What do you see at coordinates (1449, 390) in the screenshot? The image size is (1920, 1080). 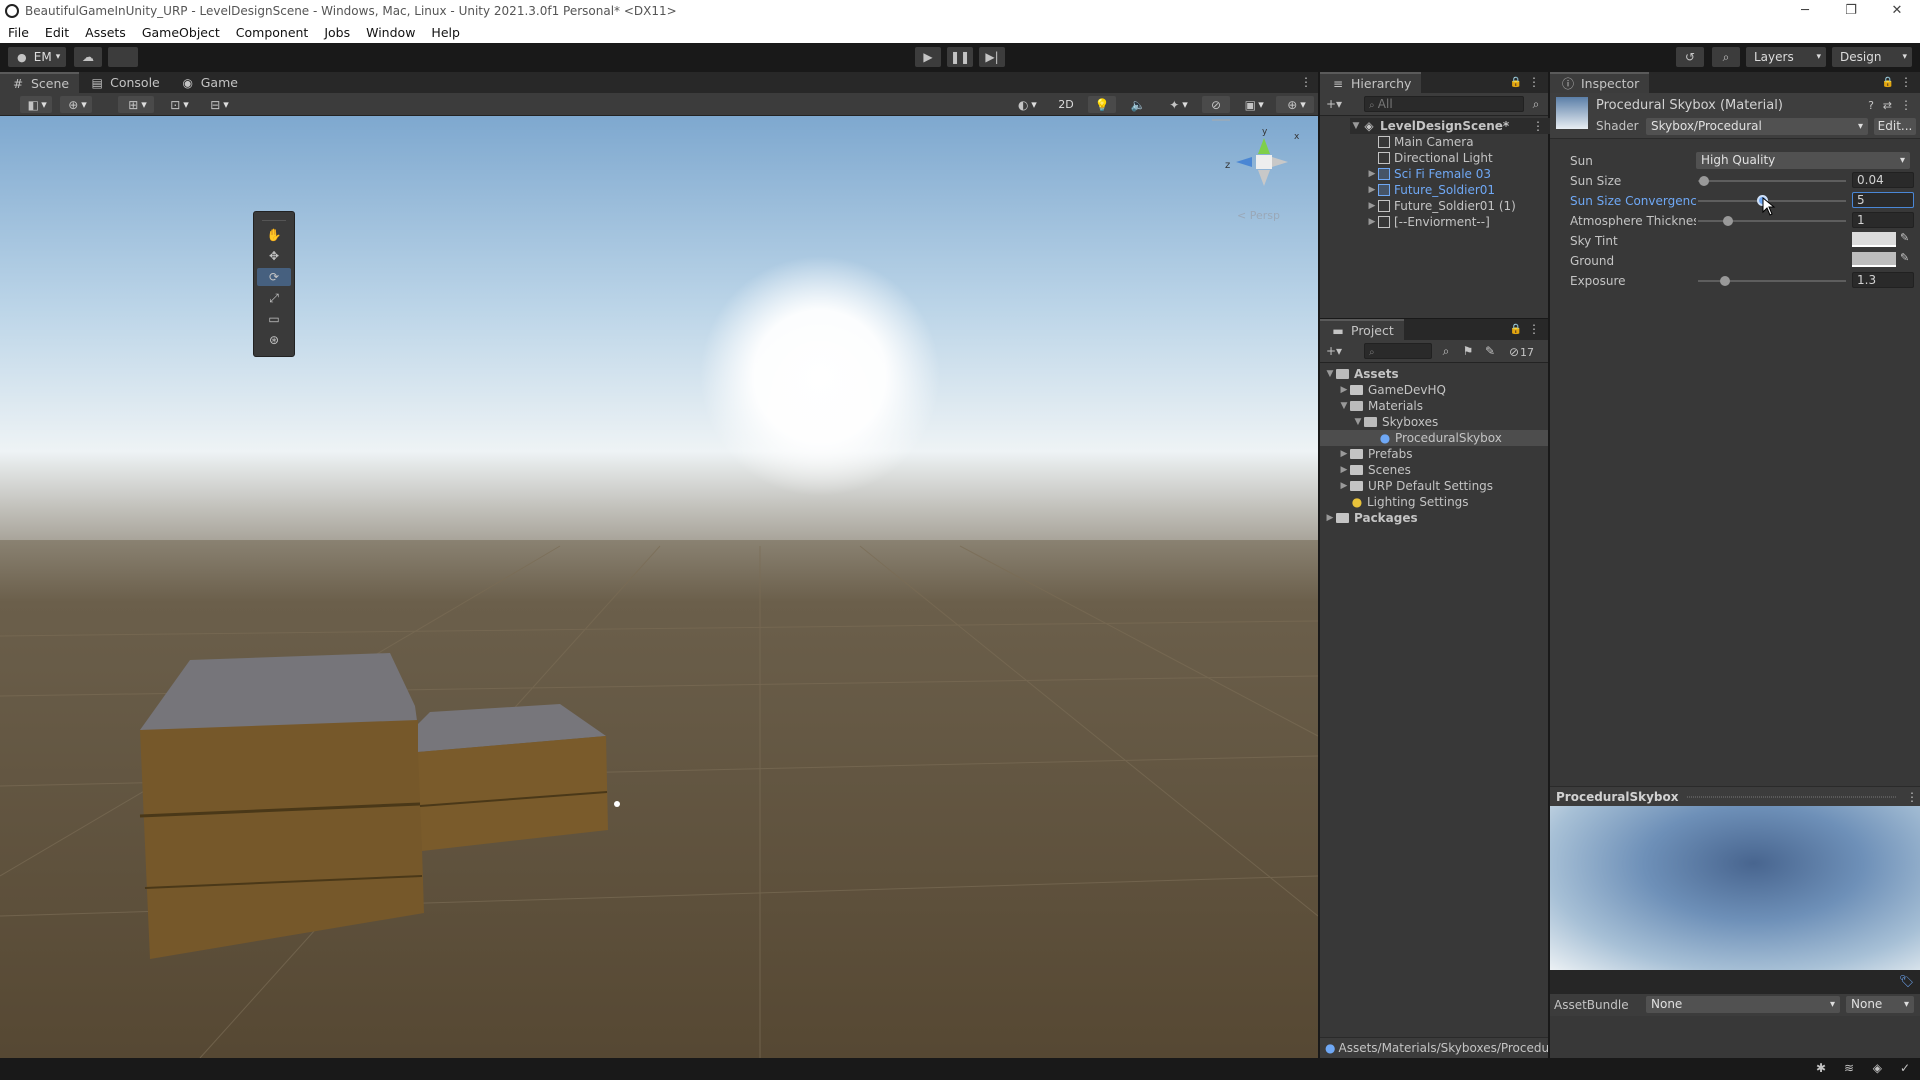 I see `project-item-gamedevhq: ▶ GameDevHQ` at bounding box center [1449, 390].